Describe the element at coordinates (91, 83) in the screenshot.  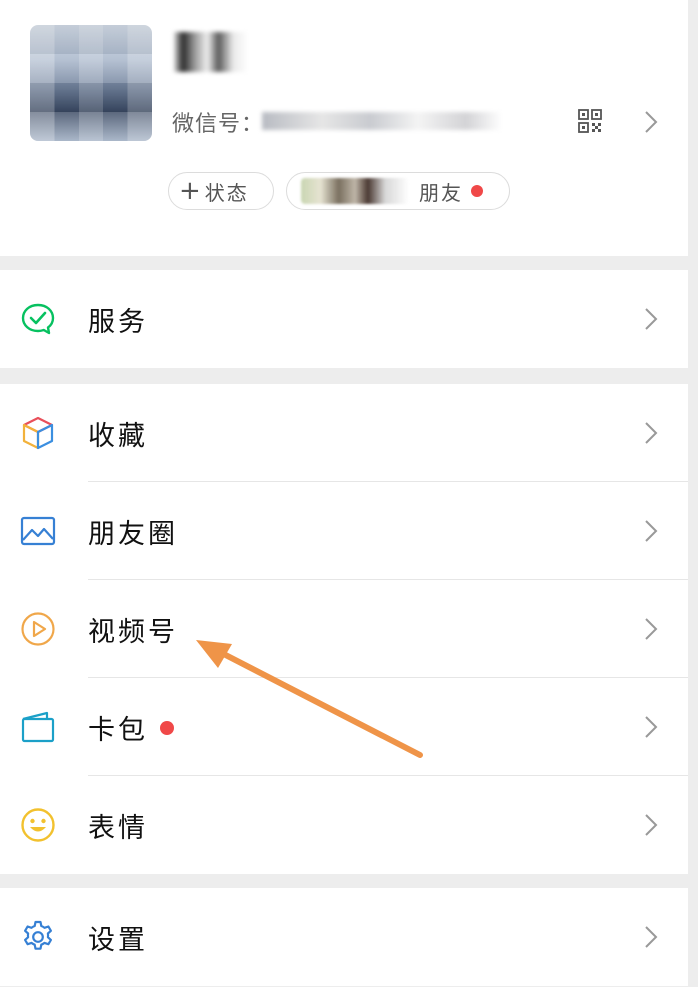
I see `avatar` at that location.